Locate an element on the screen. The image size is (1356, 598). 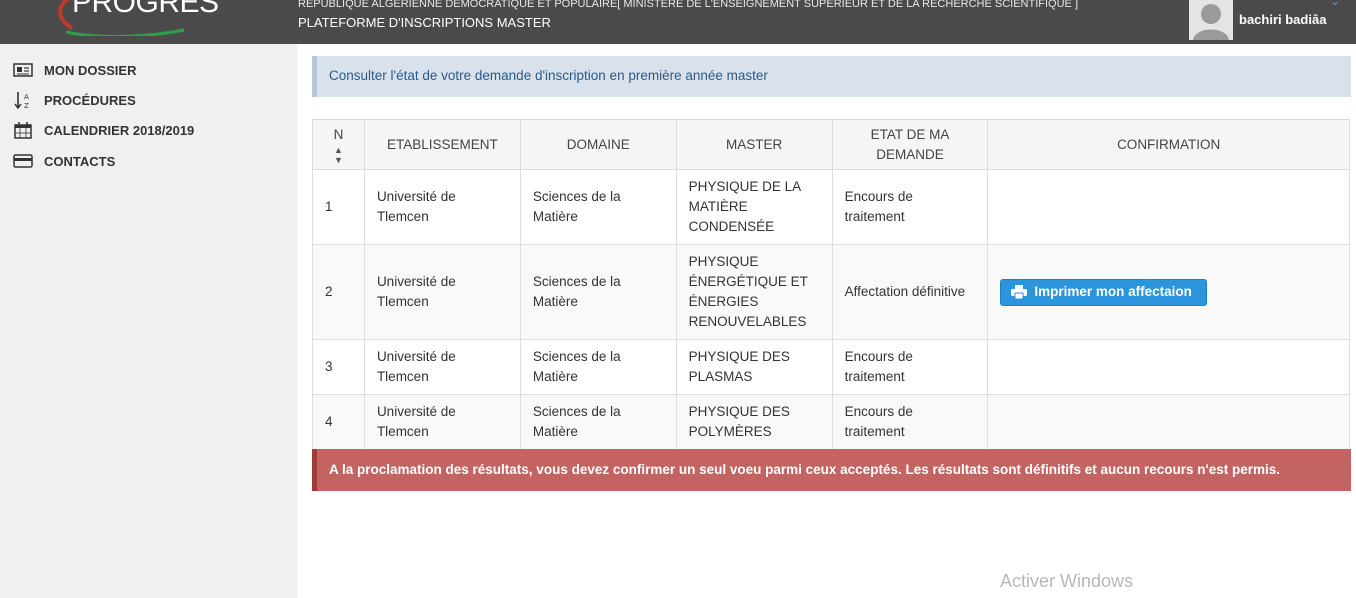
sidebar-item-calendrier: CALENDRIER 2018/2019 is located at coordinates (103, 130).